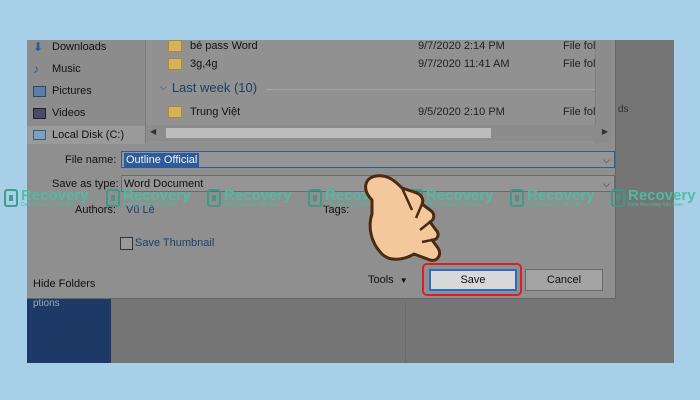 This screenshot has height=400, width=700. What do you see at coordinates (126, 243) in the screenshot?
I see `save-thumbnail-checkbox` at bounding box center [126, 243].